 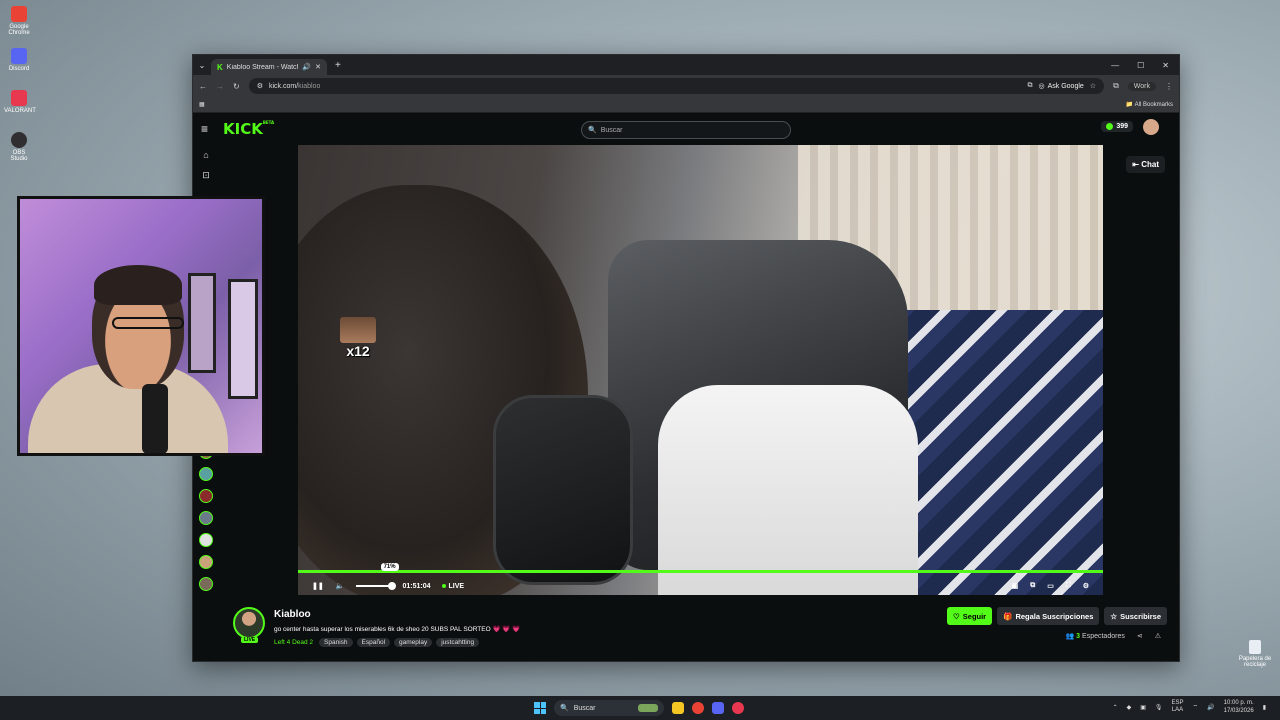 What do you see at coordinates (1008, 616) in the screenshot?
I see `gift-icon: 🎁` at bounding box center [1008, 616].